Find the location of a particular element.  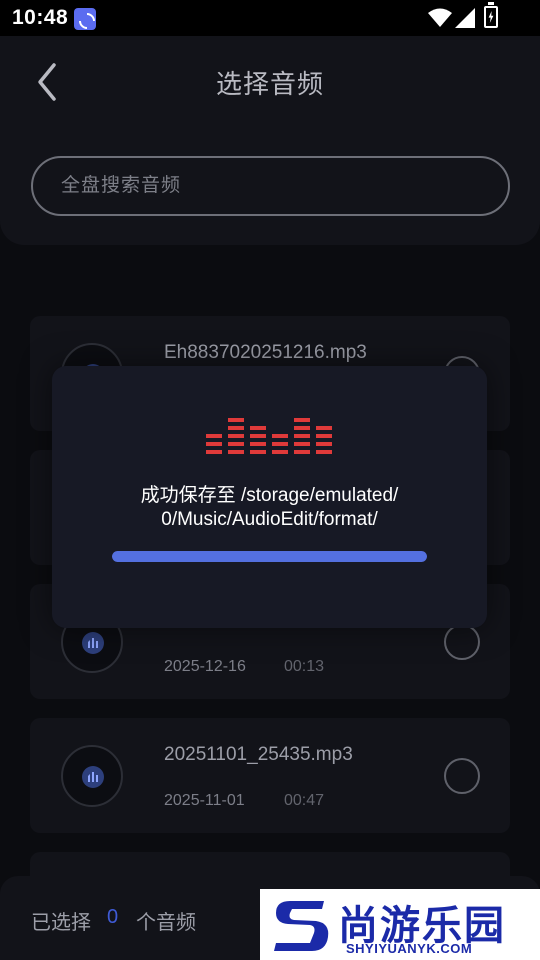

watermark: 尚游乐园 SHYIYUANYK.COM is located at coordinates (400, 924).